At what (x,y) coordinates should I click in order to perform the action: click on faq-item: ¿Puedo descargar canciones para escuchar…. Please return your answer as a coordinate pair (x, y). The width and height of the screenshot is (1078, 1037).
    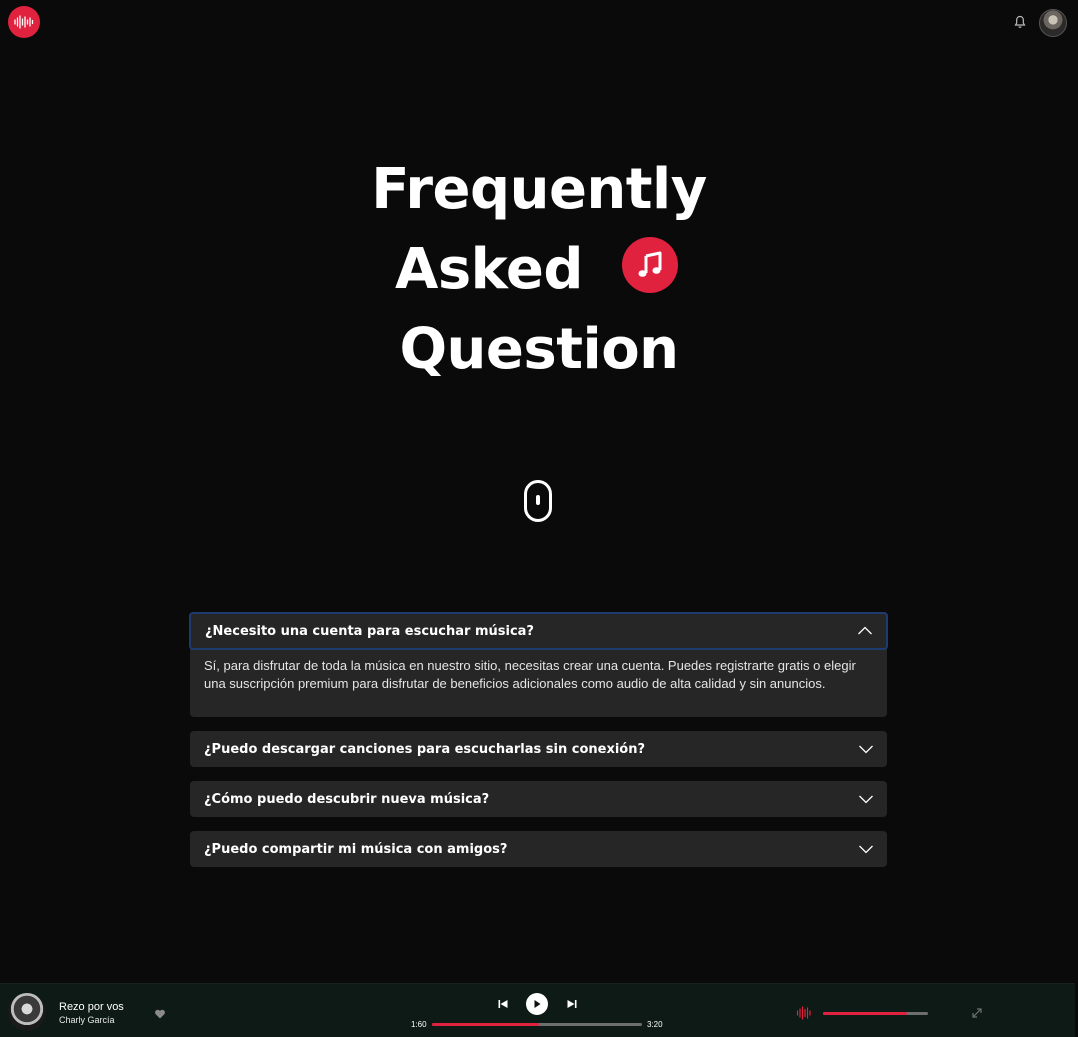
    Looking at the image, I should click on (538, 749).